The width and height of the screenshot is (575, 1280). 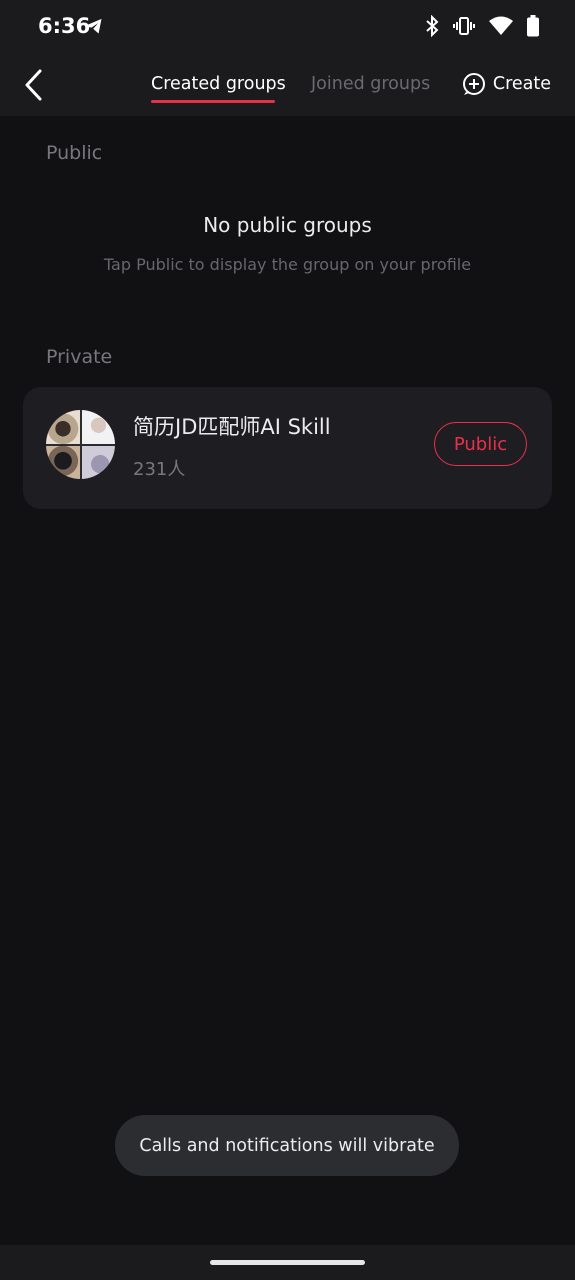 I want to click on empty-state-title: No public groups, so click(x=287, y=225).